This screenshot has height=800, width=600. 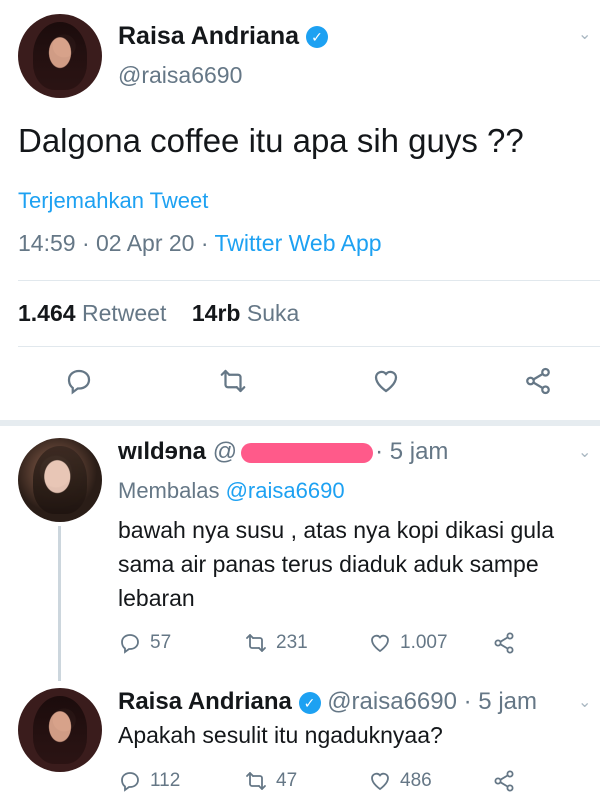 What do you see at coordinates (270, 781) in the screenshot?
I see `retweet-button: 47` at bounding box center [270, 781].